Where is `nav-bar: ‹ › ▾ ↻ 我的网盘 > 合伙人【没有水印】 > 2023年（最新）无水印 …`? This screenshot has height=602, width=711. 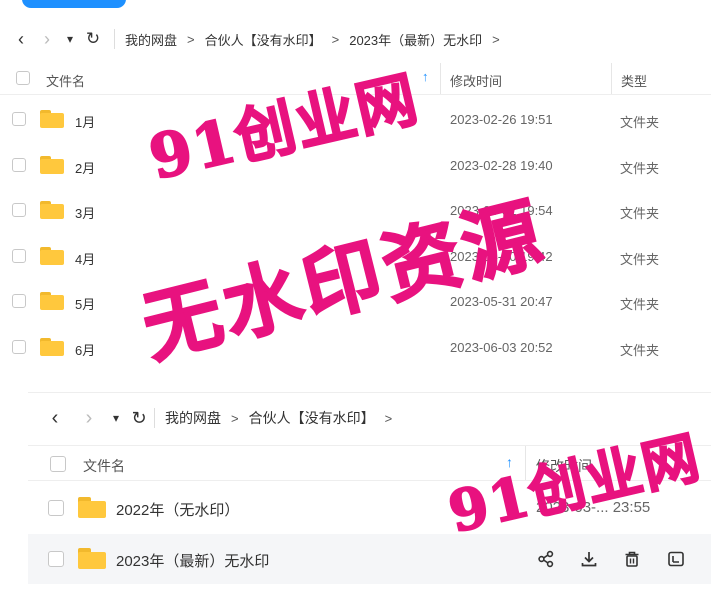
nav-bar: ‹ › ▾ ↻ 我的网盘 > 合伙人【没有水印】 > 2023年（最新）无水印 … is located at coordinates (259, 39).